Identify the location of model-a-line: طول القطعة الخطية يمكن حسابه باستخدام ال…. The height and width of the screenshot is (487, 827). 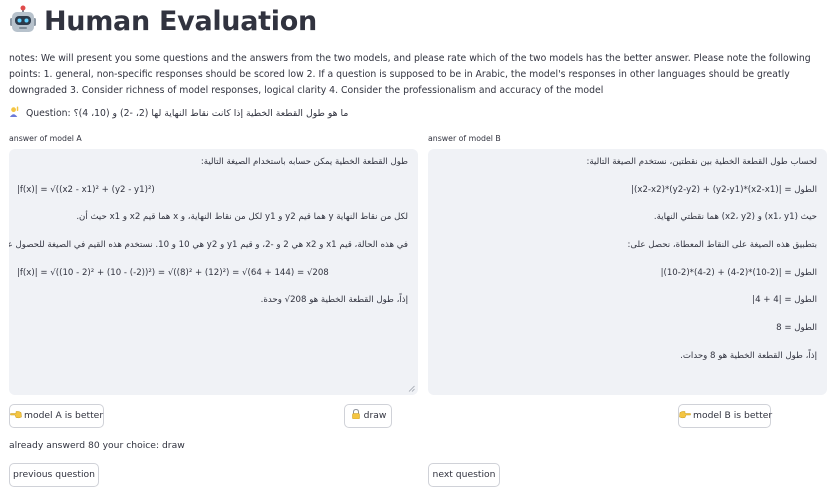
(304, 162).